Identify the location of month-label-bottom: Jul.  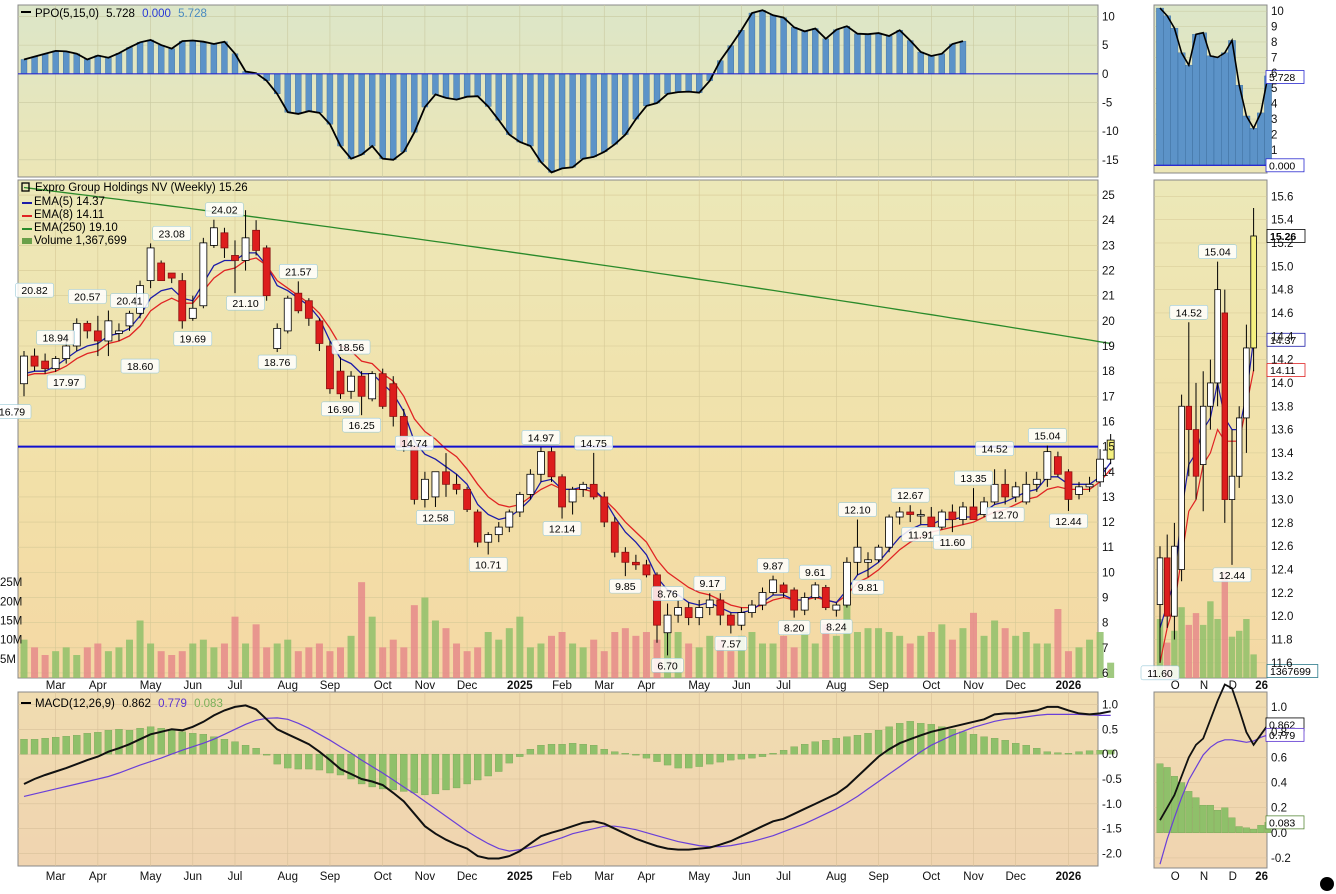
(235, 877).